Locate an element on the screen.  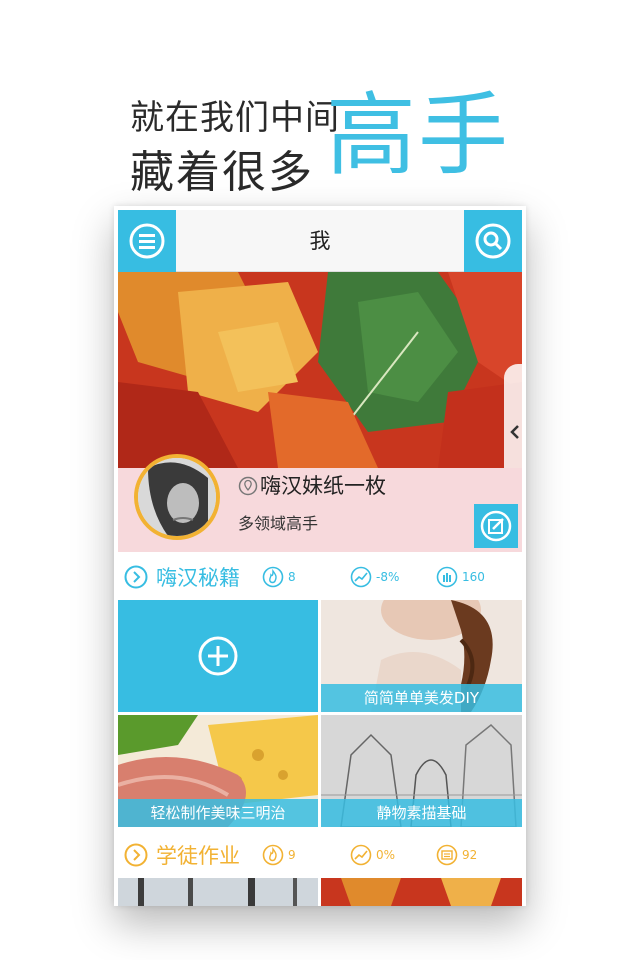
stat-score: 92 is located at coordinates (456, 855).